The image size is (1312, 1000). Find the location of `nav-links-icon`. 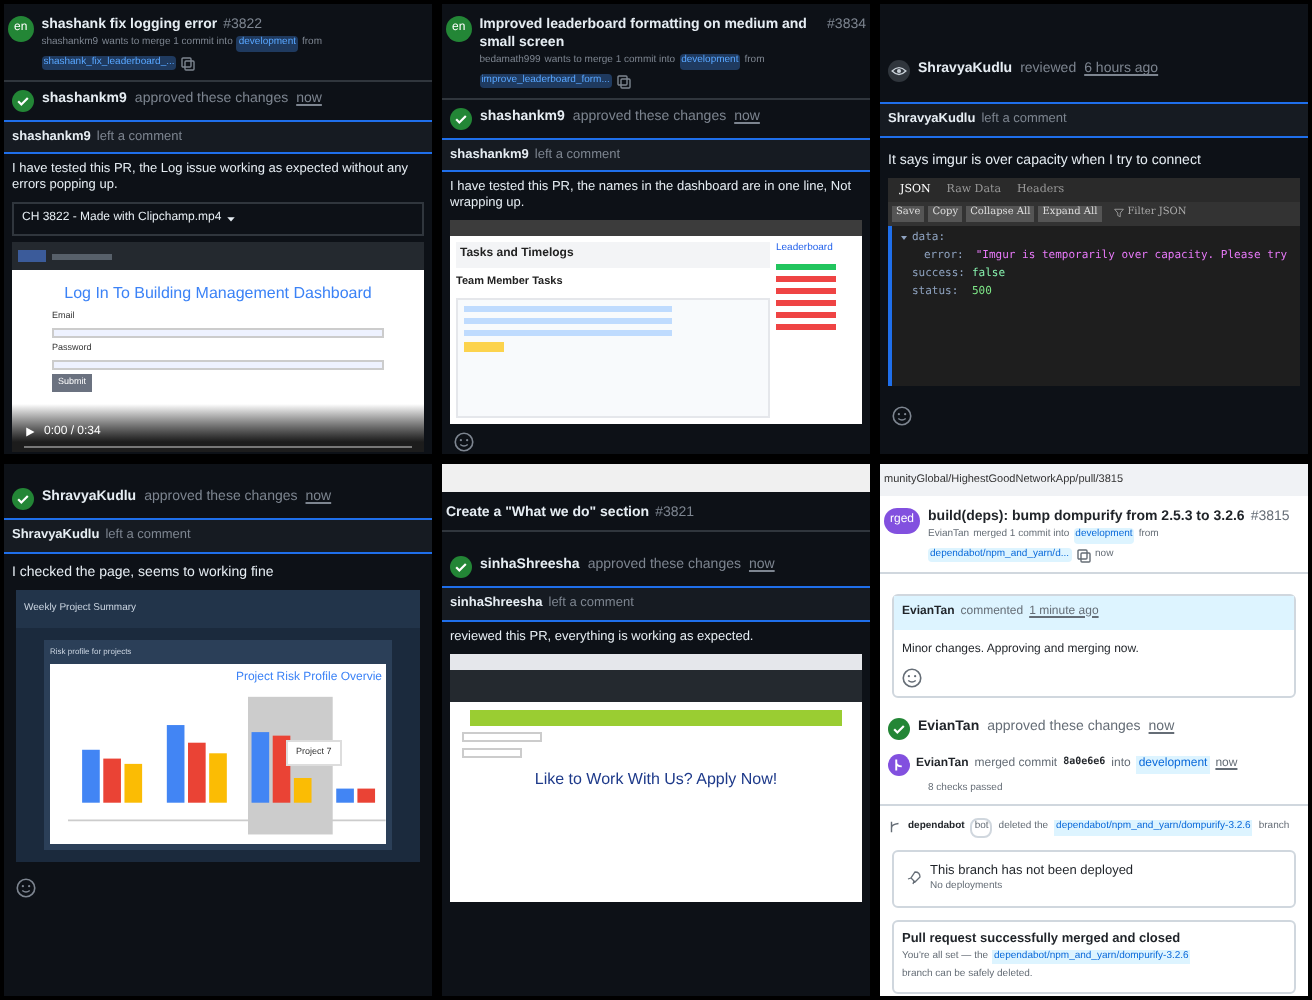

nav-links-icon is located at coordinates (82, 256).